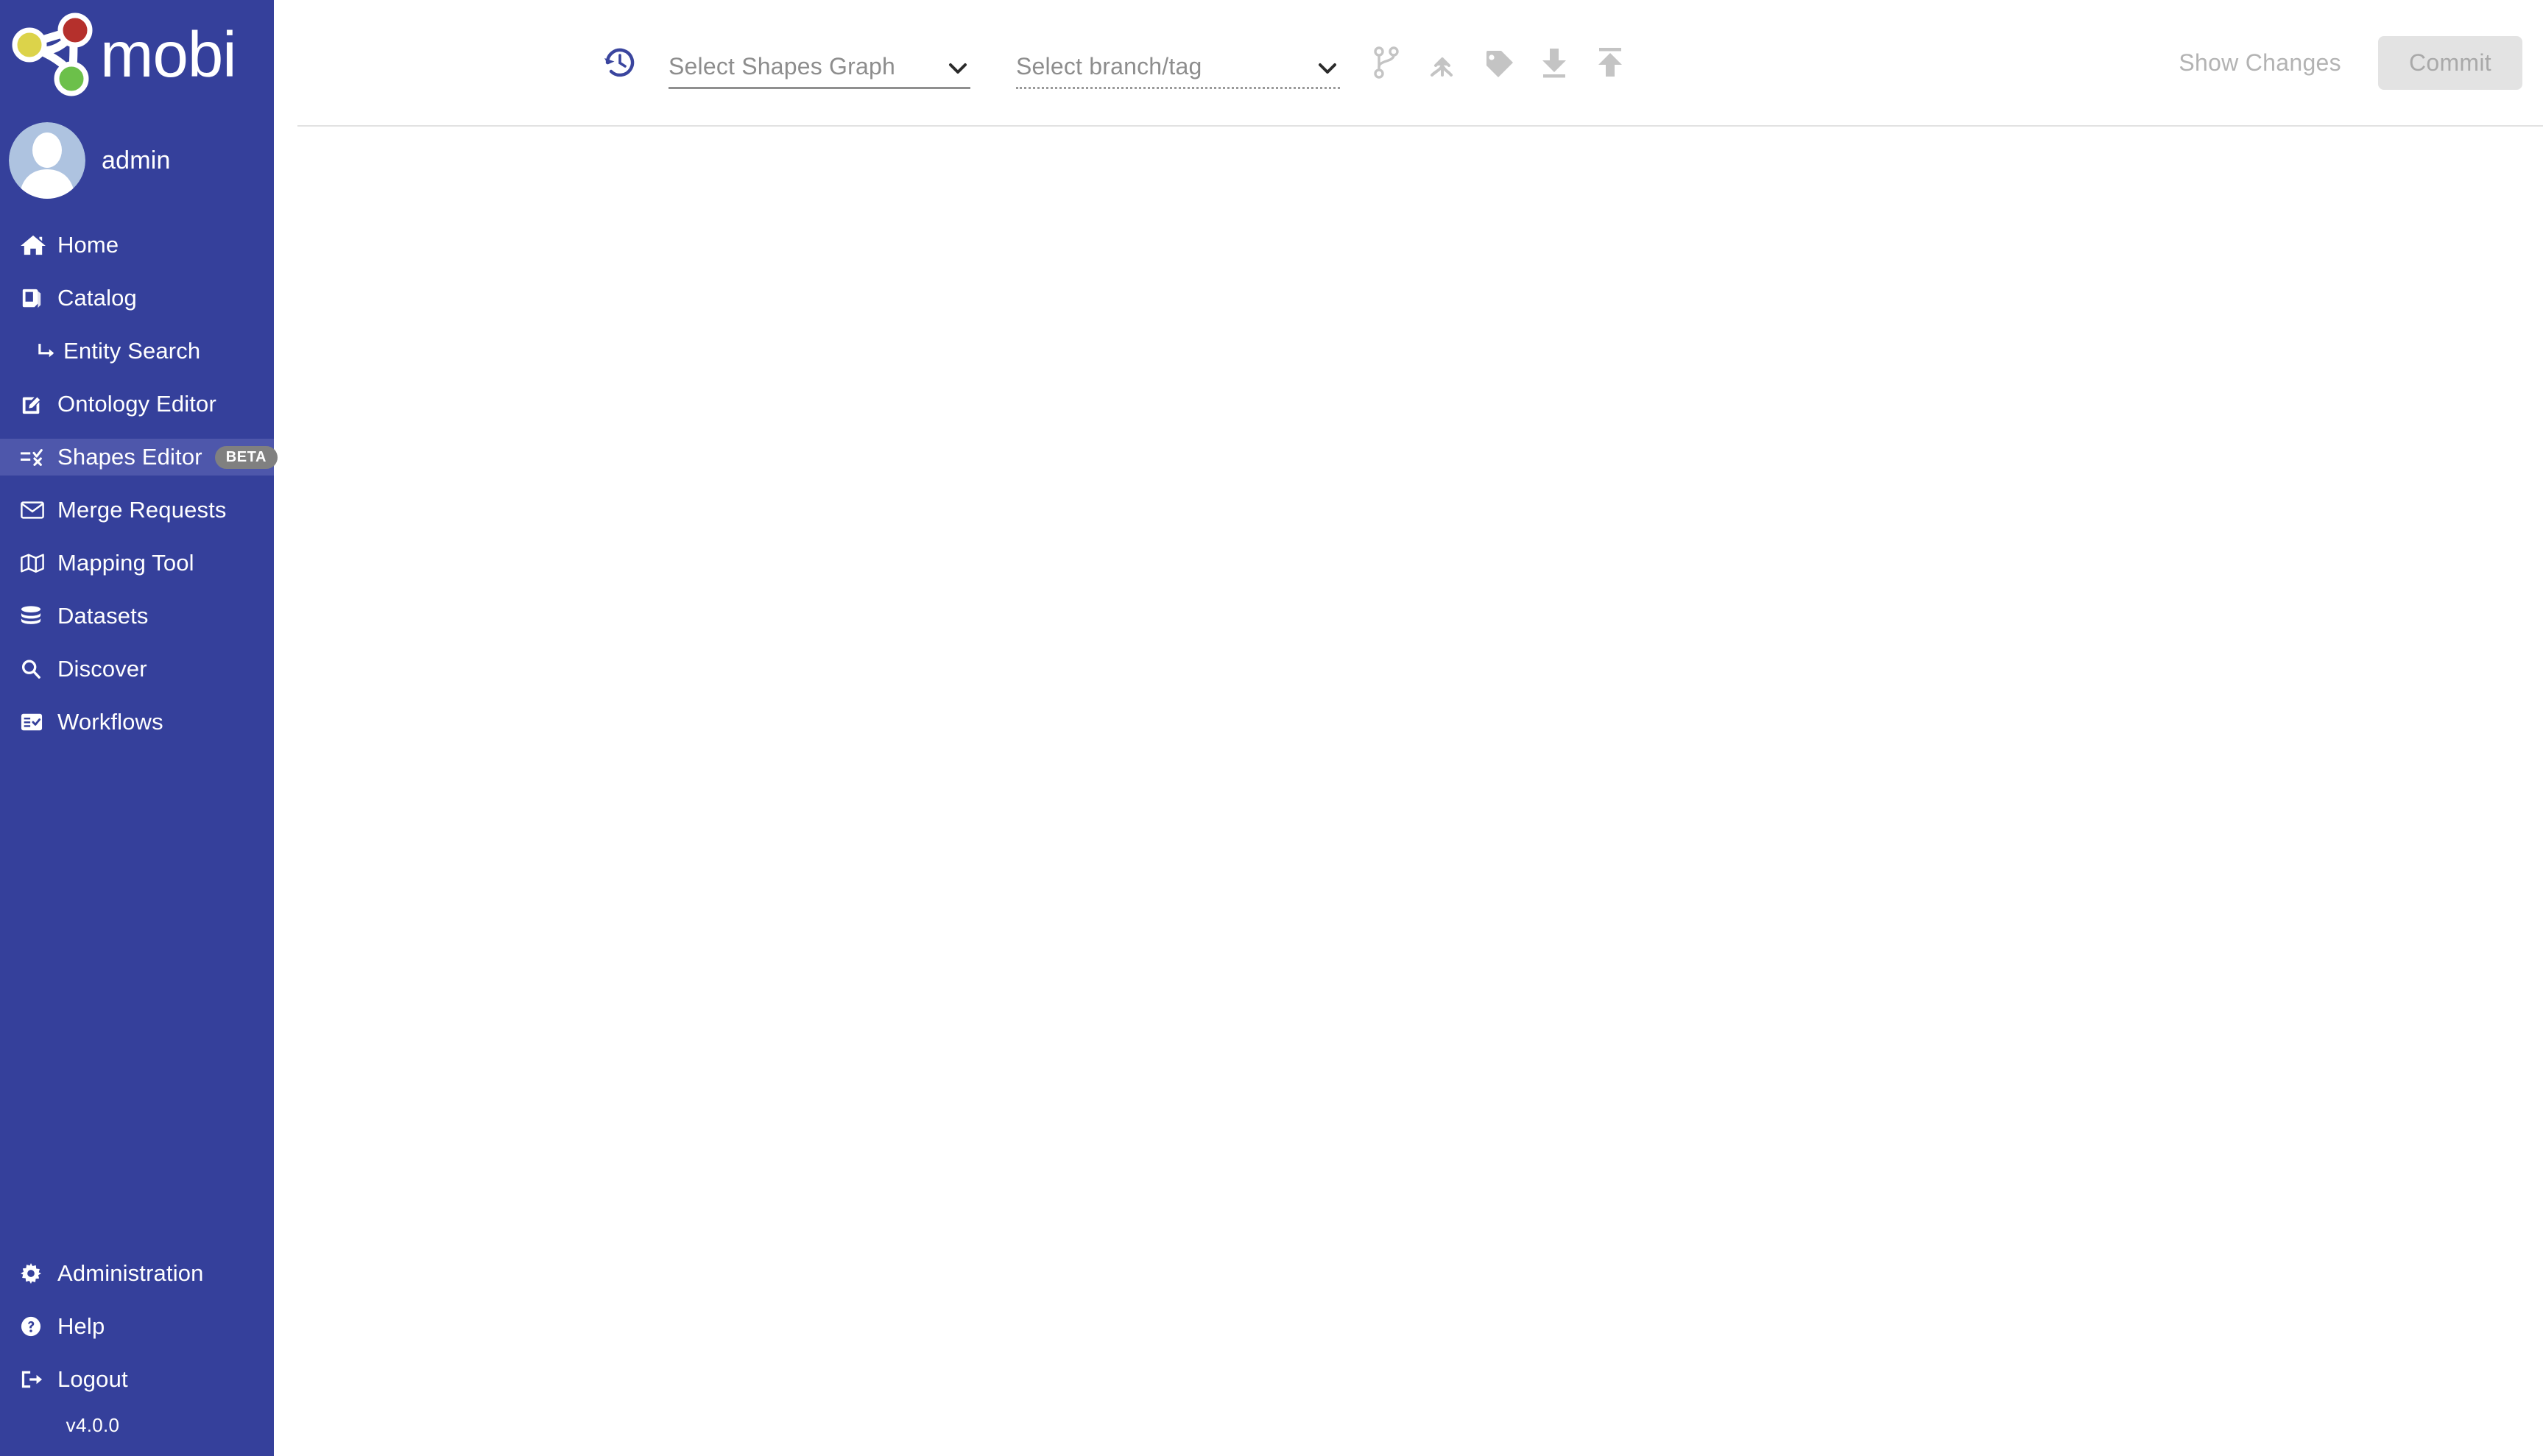 This screenshot has height=1456, width=2543. I want to click on sidebar-item-label: Discover, so click(102, 669).